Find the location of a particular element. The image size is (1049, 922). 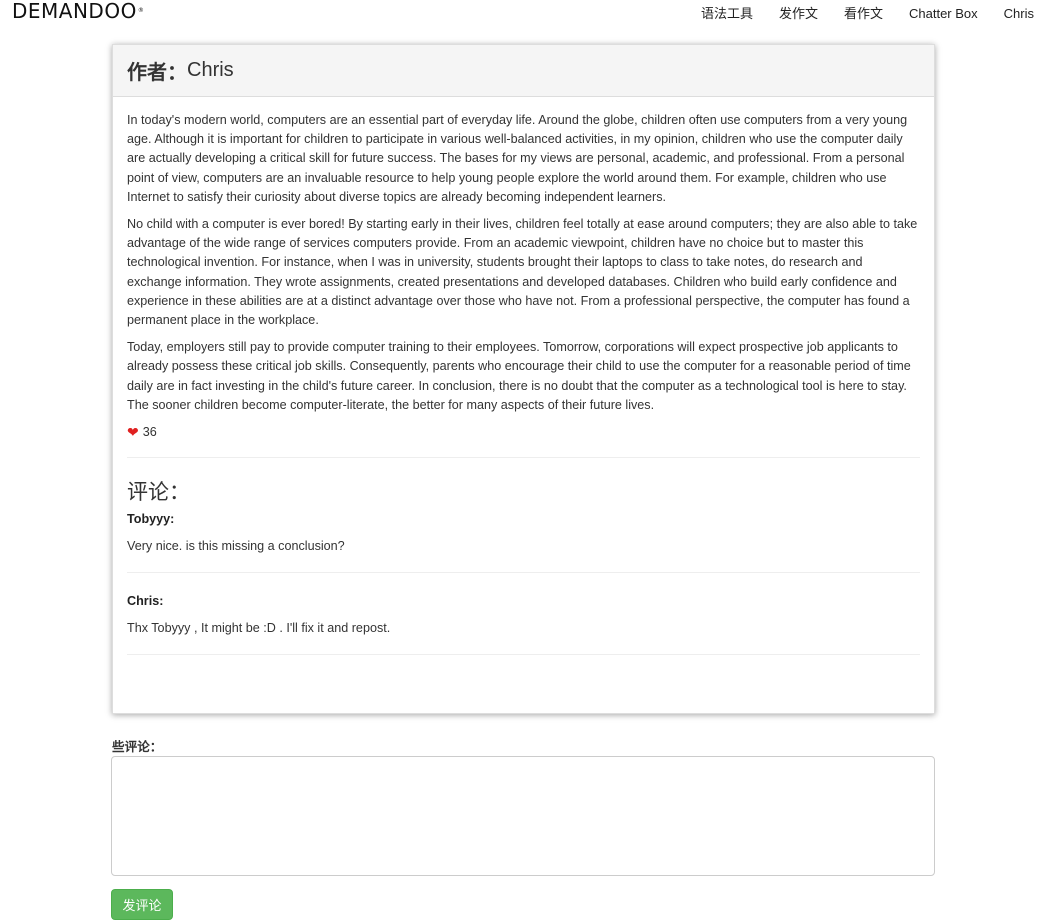

brand-mark: ® is located at coordinates (141, 10).